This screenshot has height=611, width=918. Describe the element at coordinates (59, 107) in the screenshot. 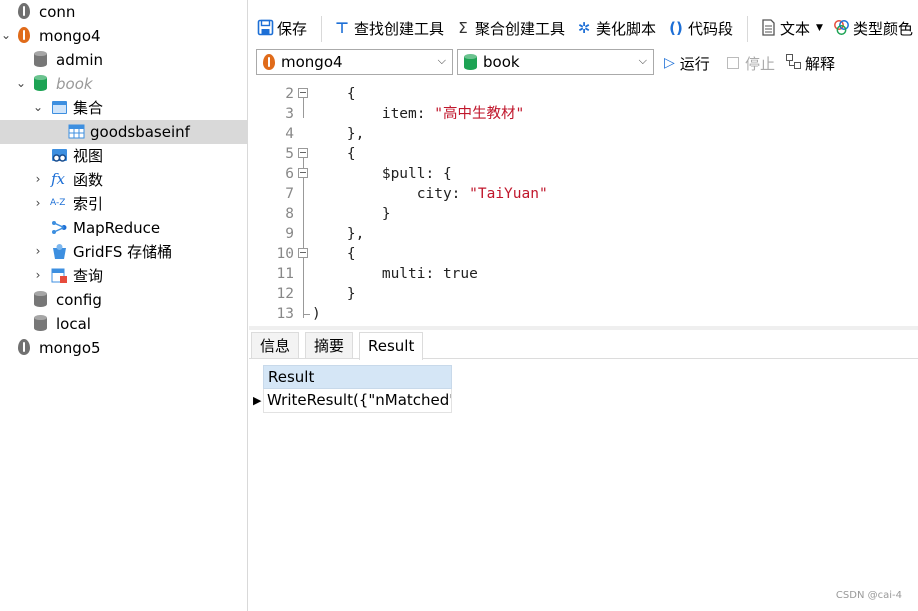

I see `collection-folder-icon` at that location.